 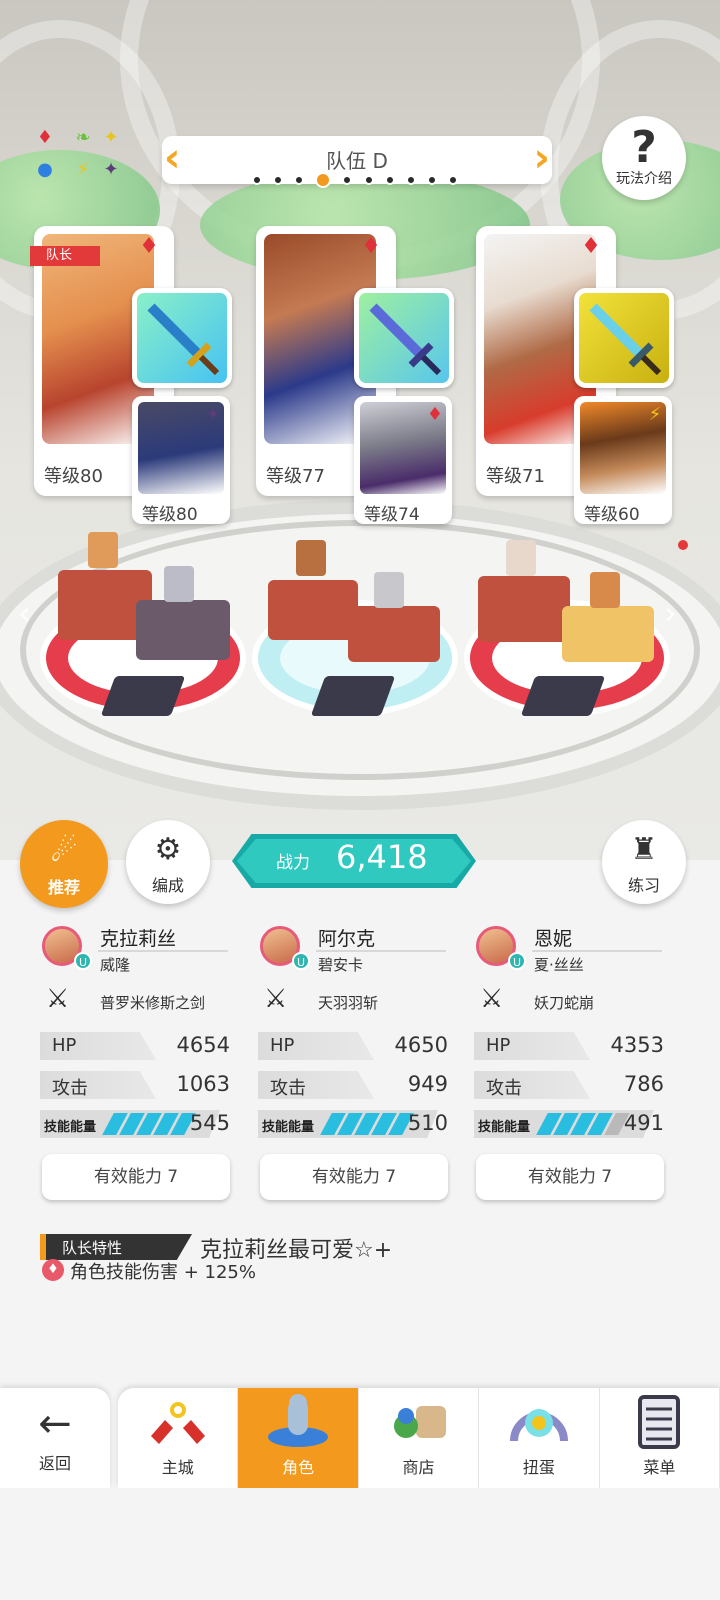 What do you see at coordinates (24, 613) in the screenshot?
I see `scroll-left-arrow: ‹` at bounding box center [24, 613].